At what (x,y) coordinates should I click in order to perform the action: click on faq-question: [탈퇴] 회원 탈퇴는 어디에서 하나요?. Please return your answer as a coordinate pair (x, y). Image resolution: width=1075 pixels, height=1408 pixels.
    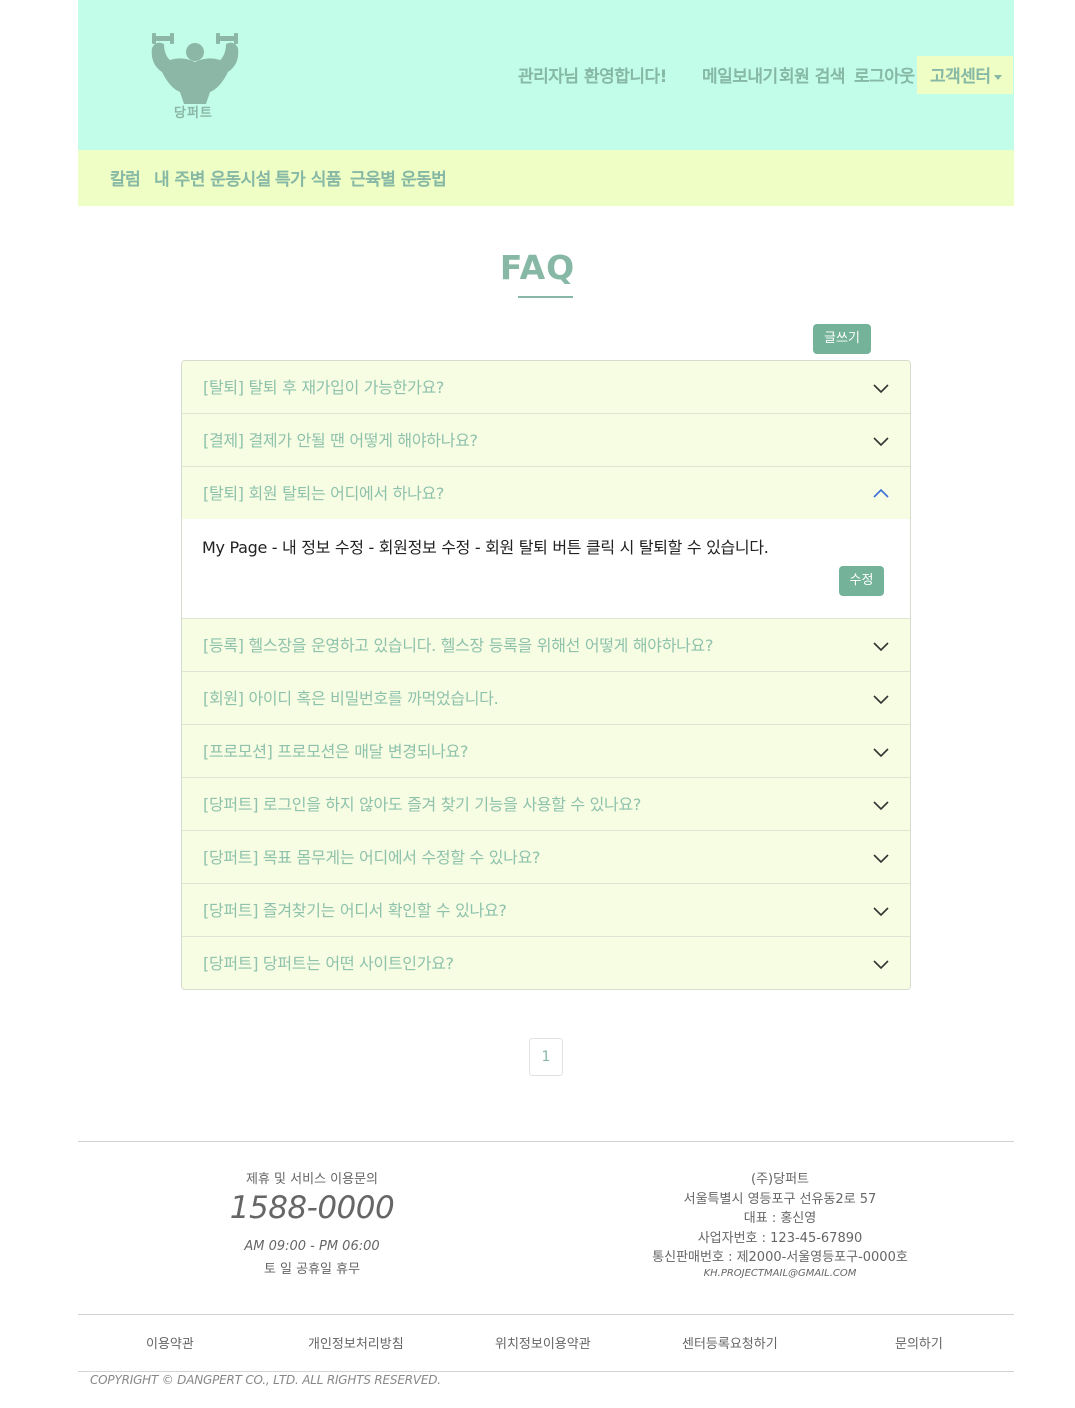
    Looking at the image, I should click on (324, 493).